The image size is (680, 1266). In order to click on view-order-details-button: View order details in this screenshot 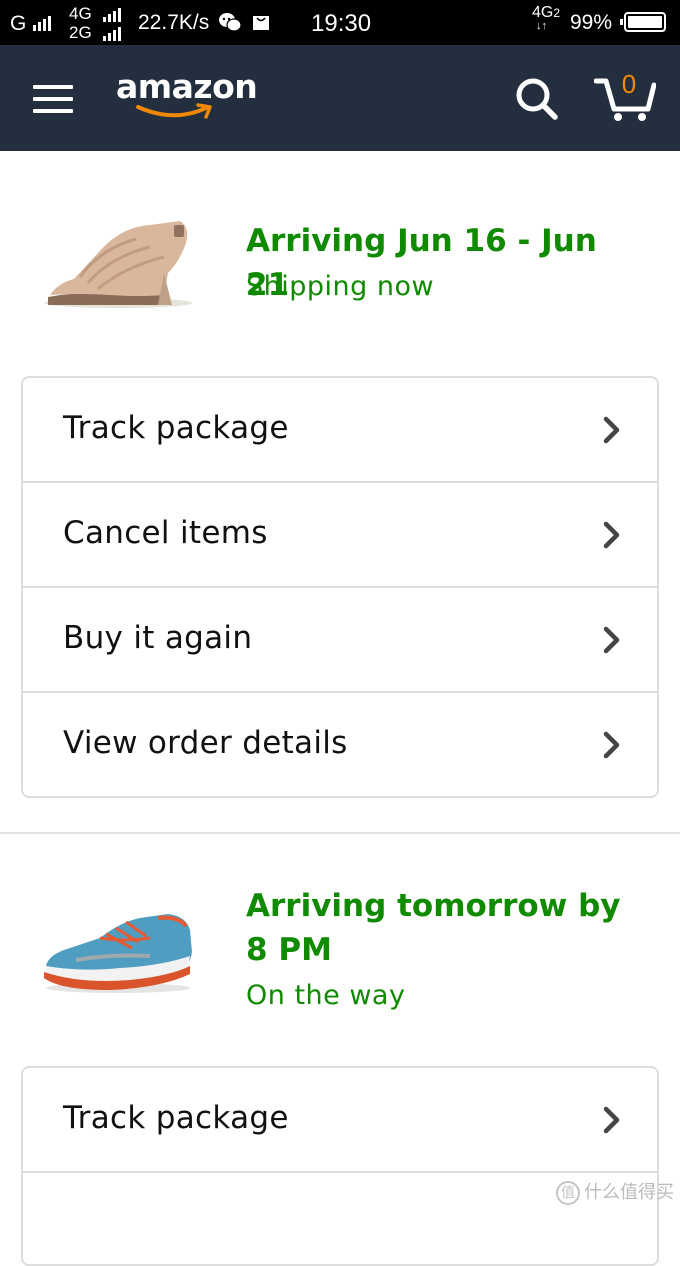, I will do `click(340, 744)`.